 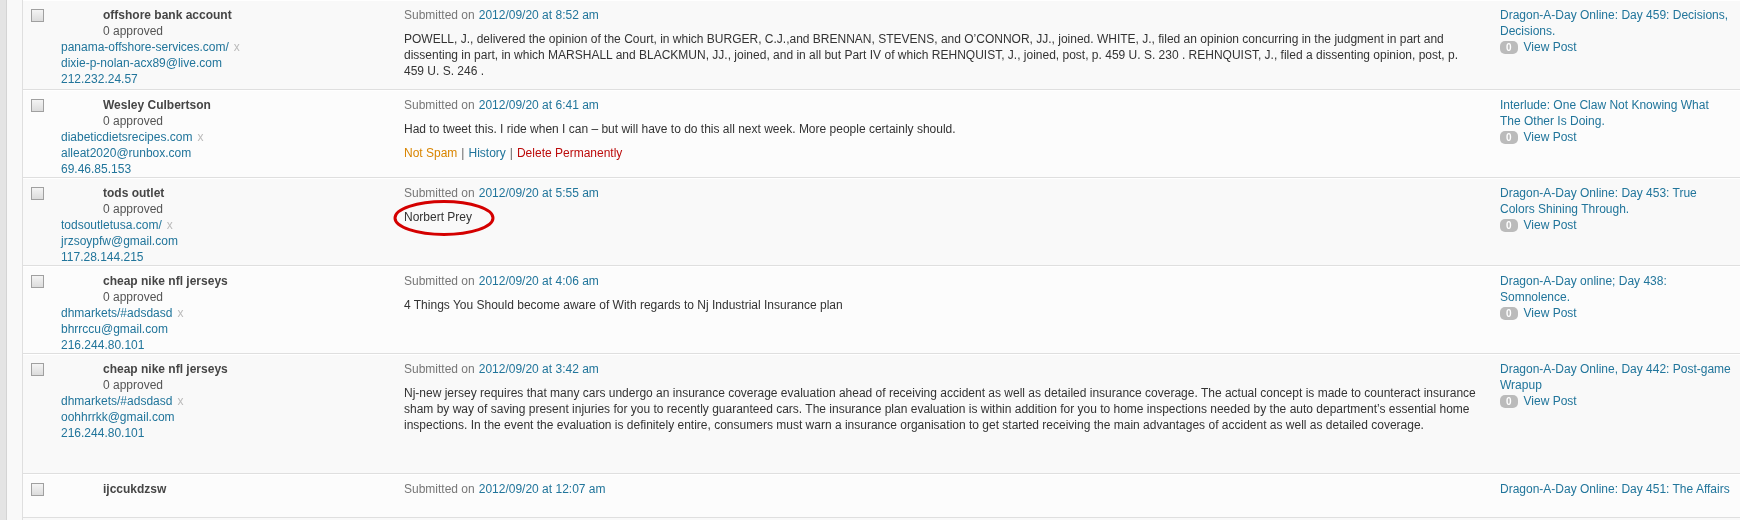 What do you see at coordinates (145, 47) in the screenshot?
I see `author-url-link: panama-offshore-services.com/` at bounding box center [145, 47].